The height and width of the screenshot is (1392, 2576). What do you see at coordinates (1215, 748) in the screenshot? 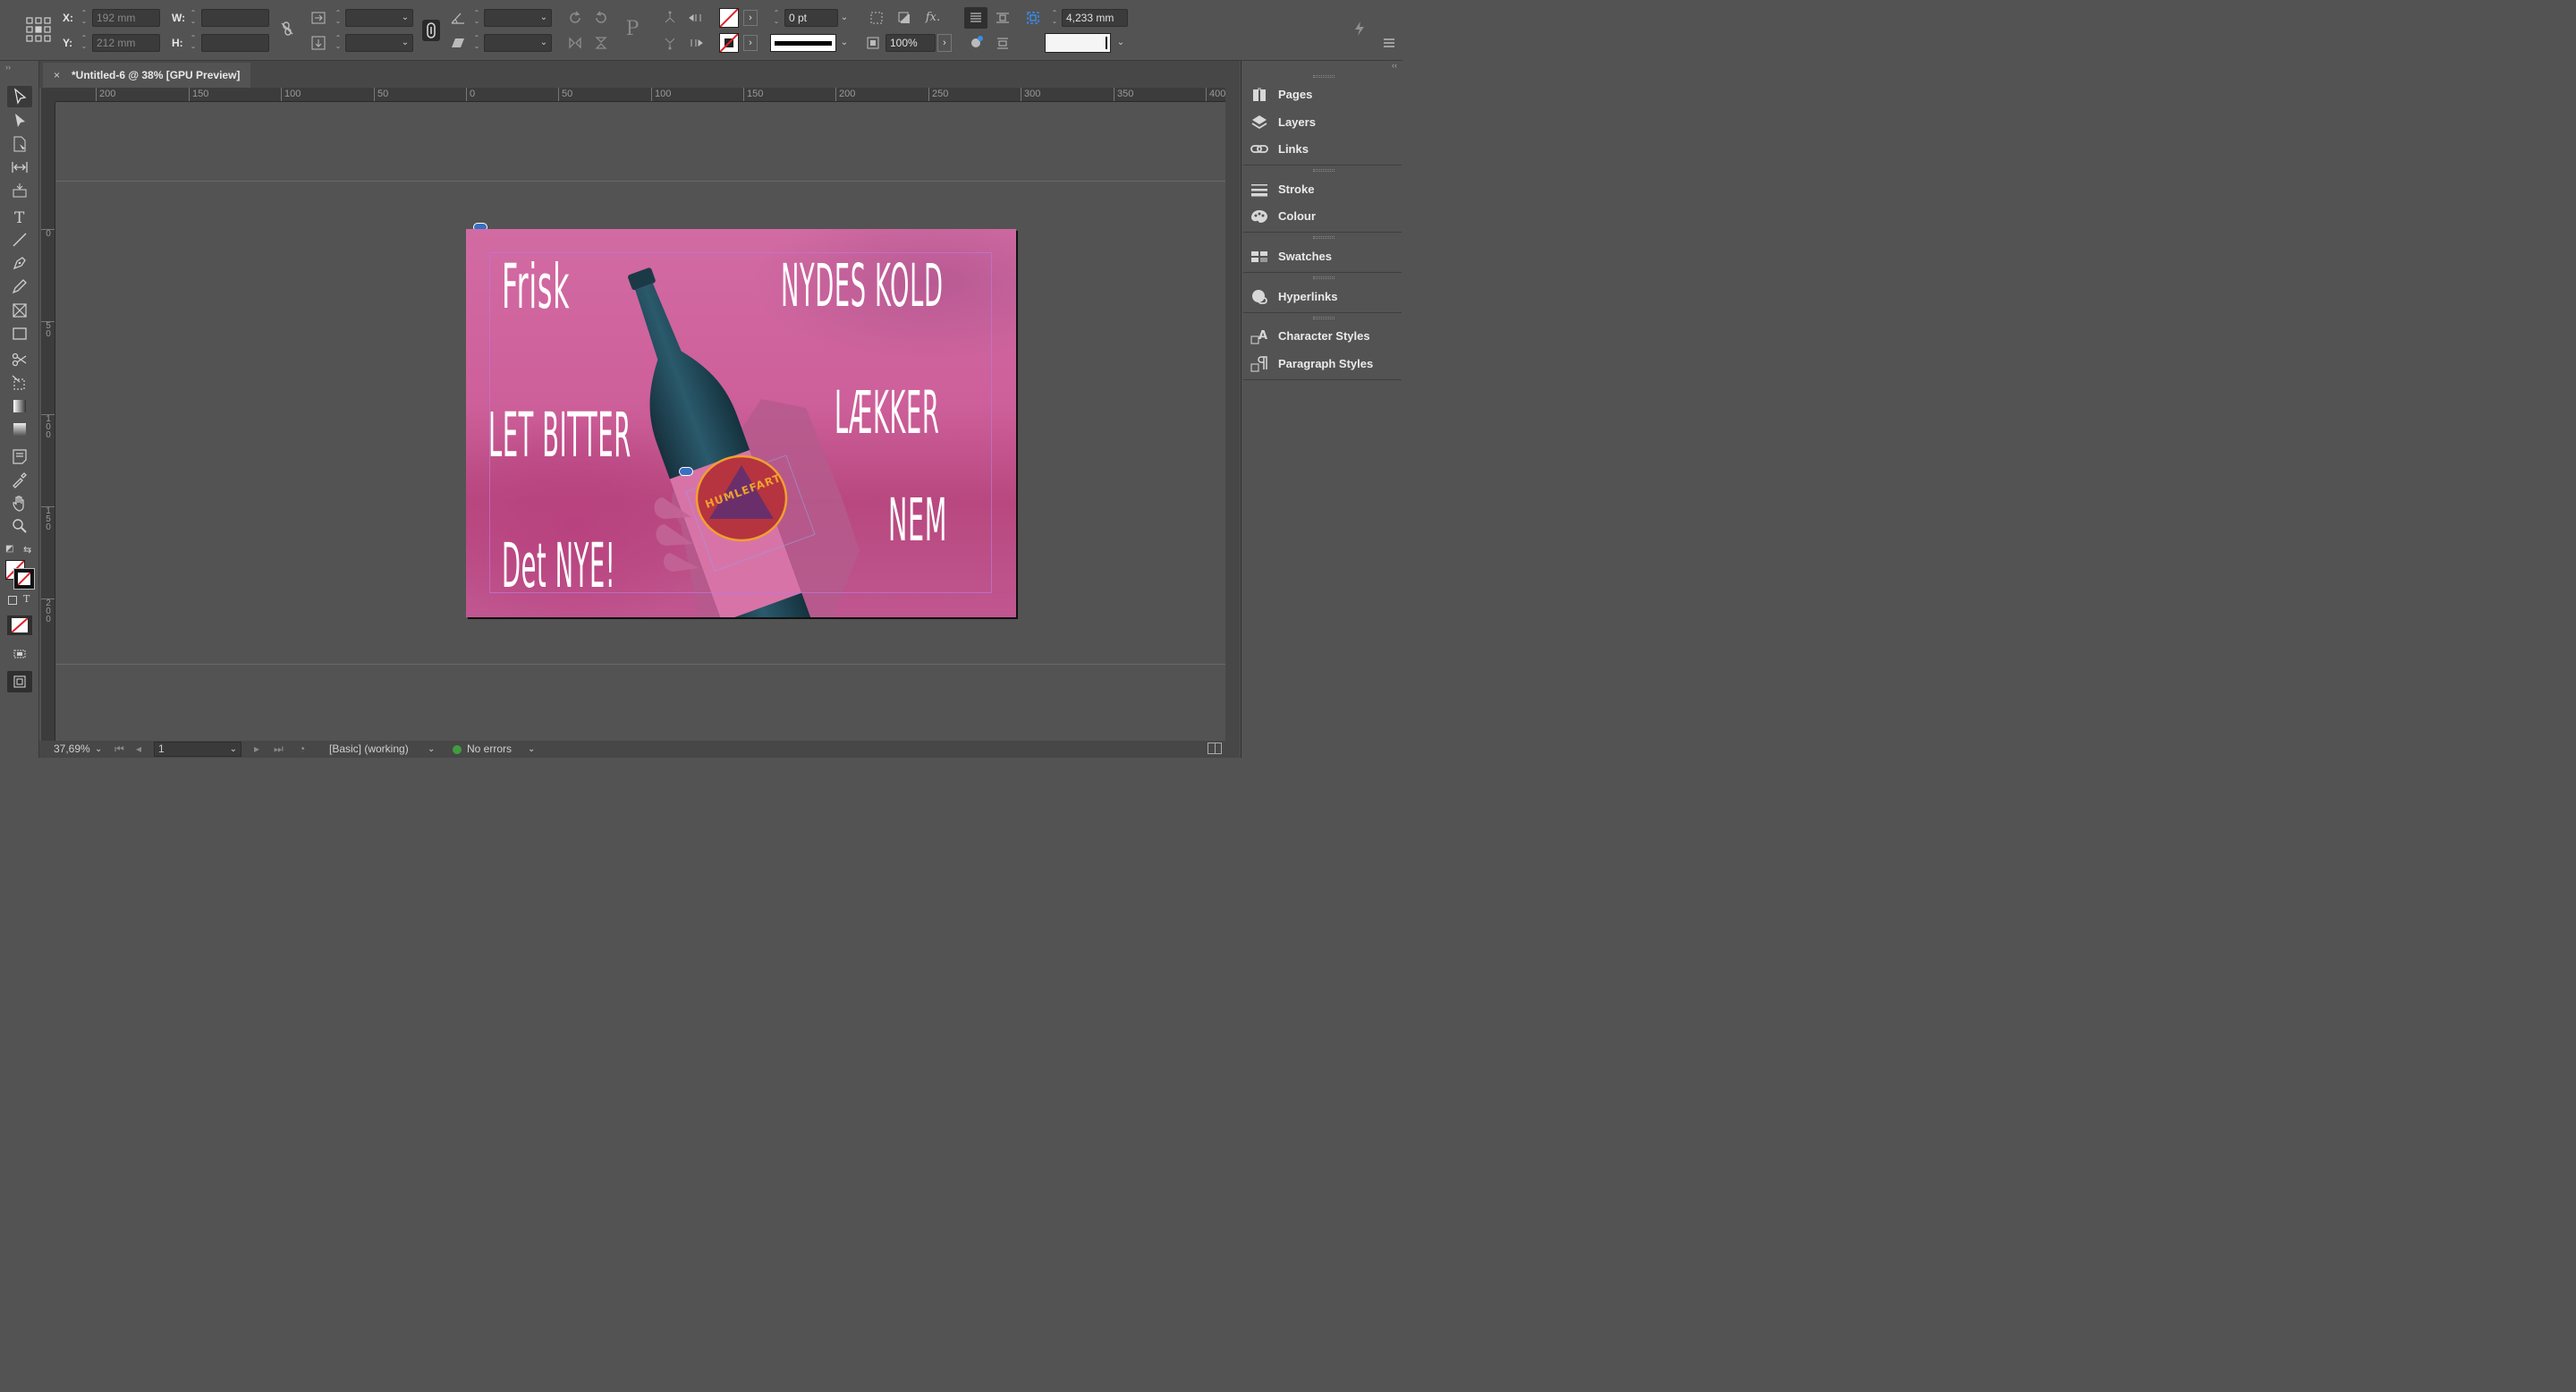
I see `split-window-icon` at bounding box center [1215, 748].